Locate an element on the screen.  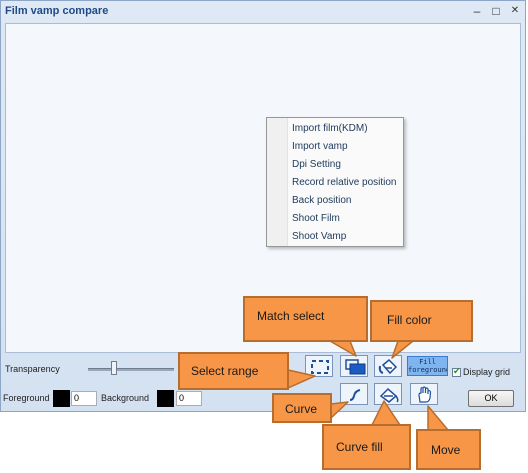
fill-color-button is located at coordinates (388, 366).